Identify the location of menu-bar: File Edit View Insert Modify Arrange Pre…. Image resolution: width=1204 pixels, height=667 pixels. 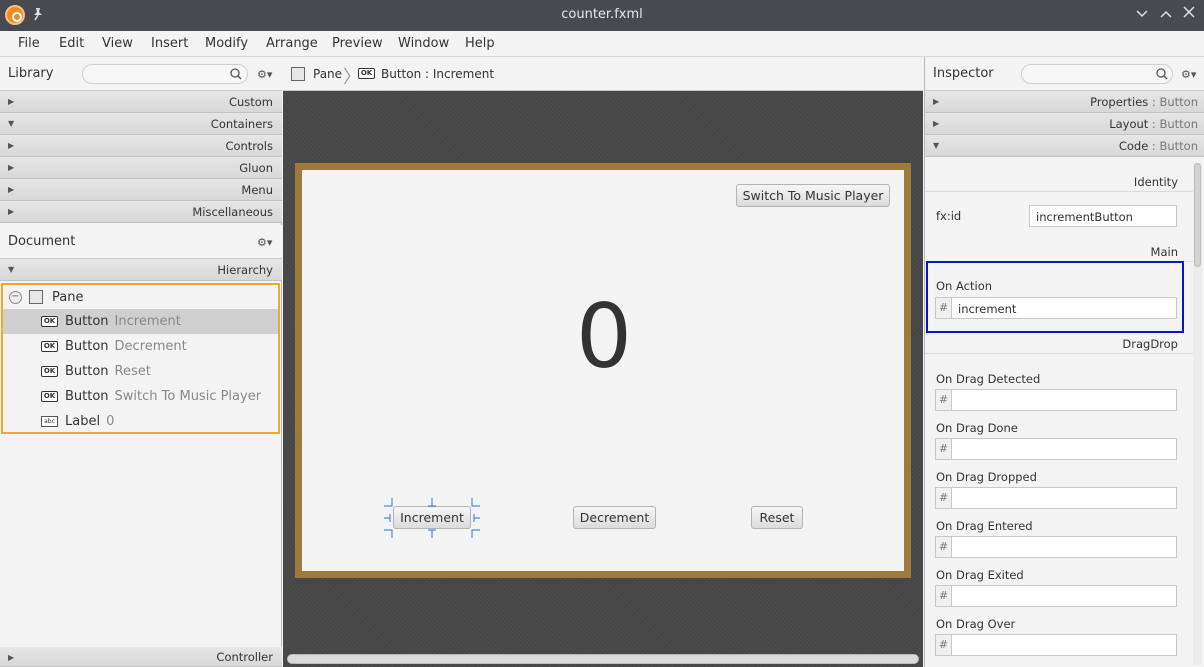
(602, 44).